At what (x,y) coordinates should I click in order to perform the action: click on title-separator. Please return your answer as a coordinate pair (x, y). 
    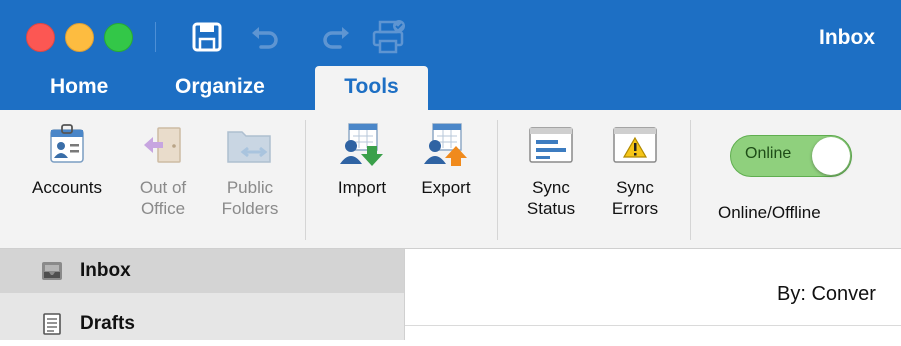
    Looking at the image, I should click on (155, 37).